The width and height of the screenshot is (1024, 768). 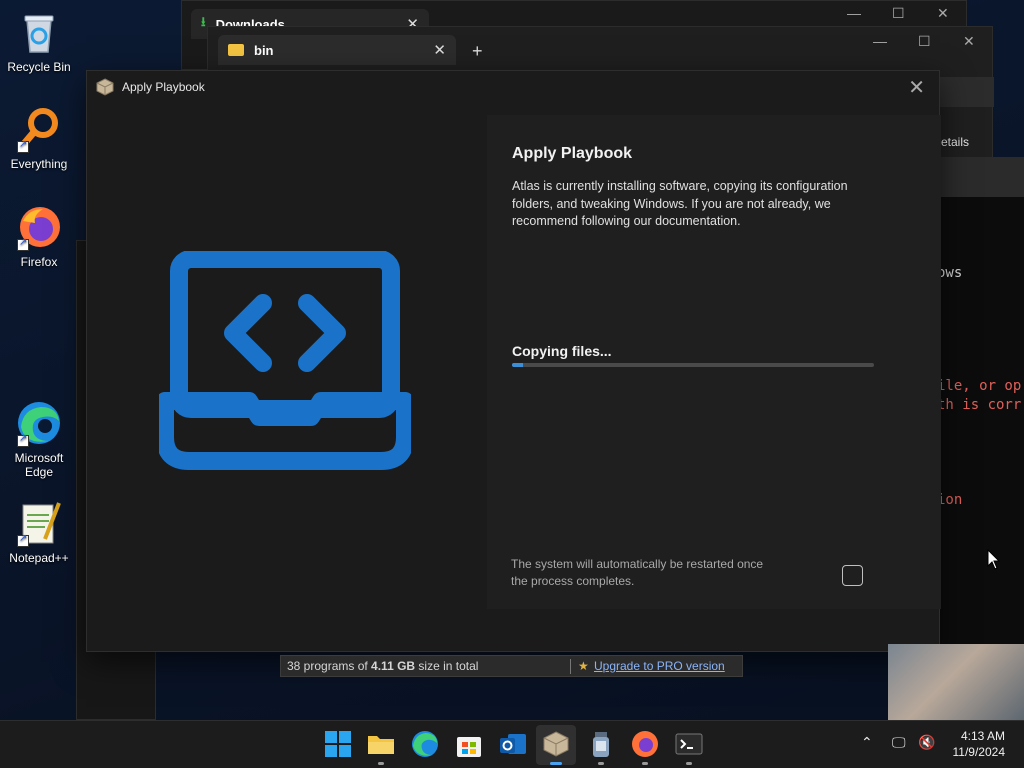 I want to click on tab-bin: bin ✕, so click(x=337, y=50).